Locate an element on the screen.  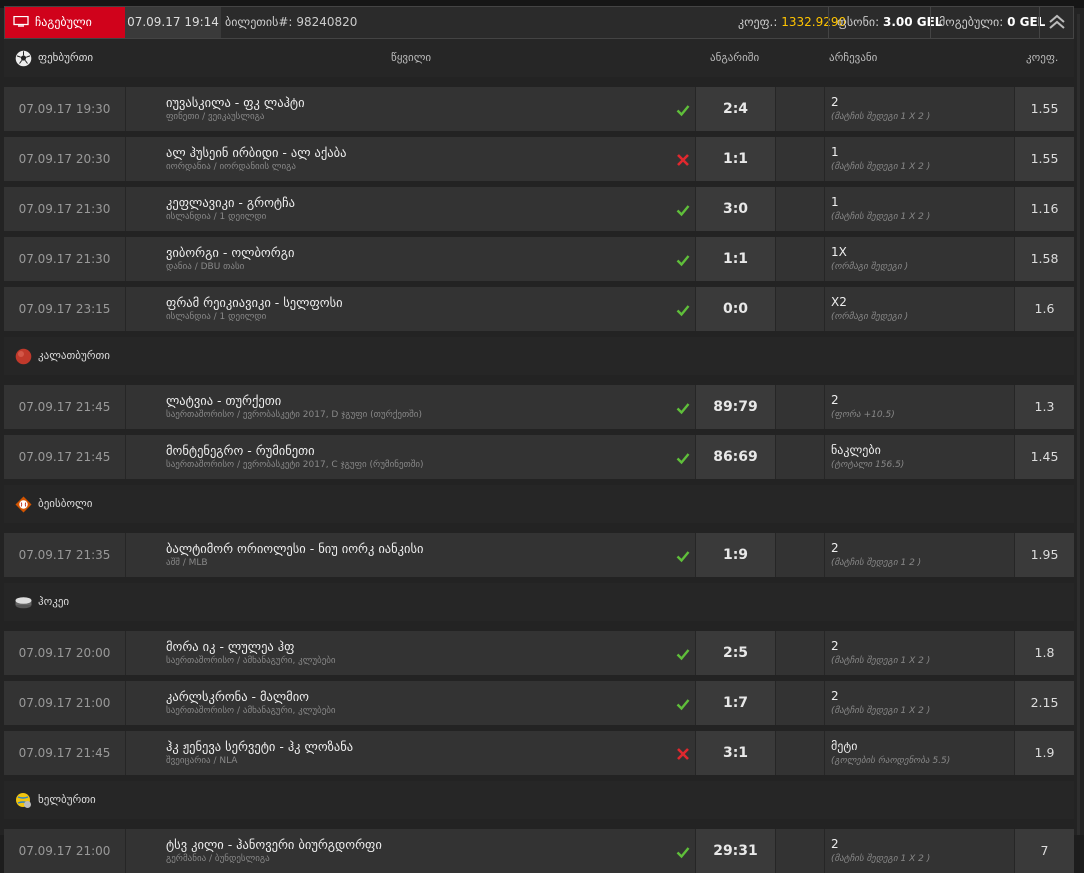
match-score: 1:1 is located at coordinates (736, 159).